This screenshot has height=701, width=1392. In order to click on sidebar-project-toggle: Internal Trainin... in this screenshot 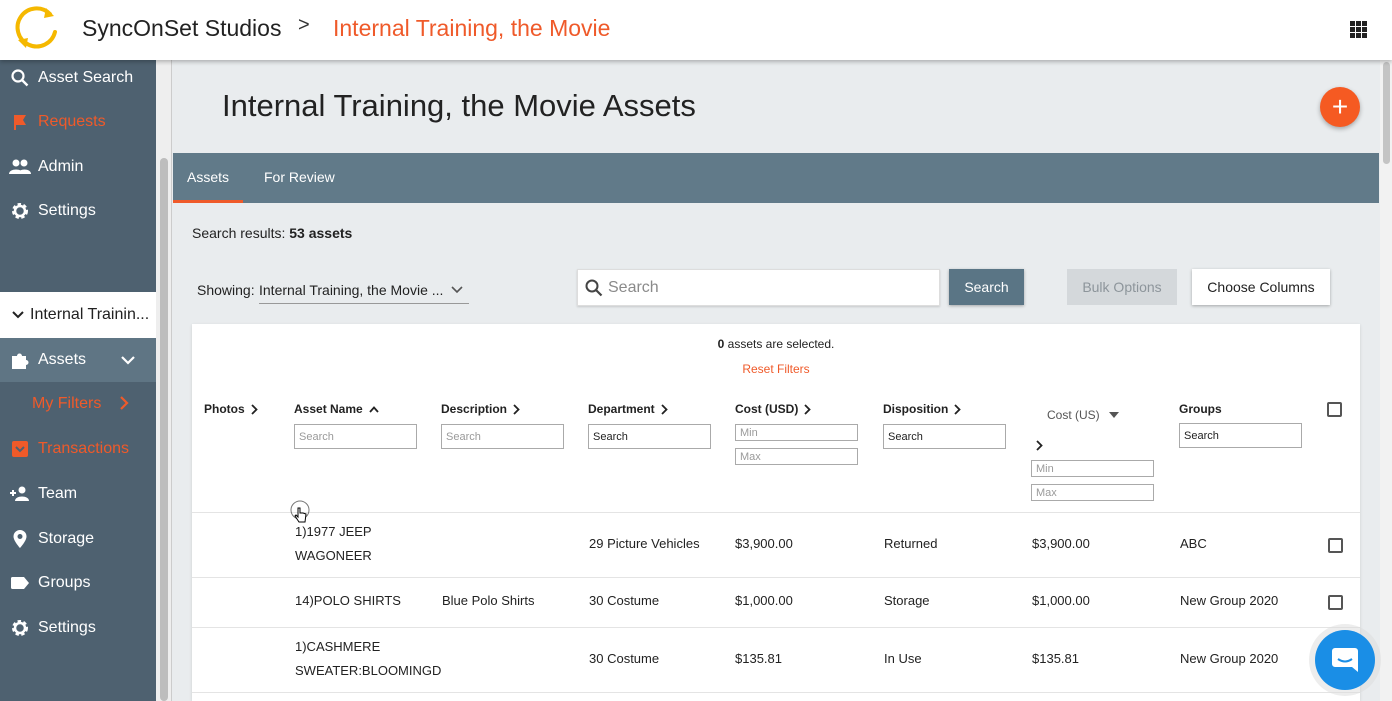, I will do `click(78, 315)`.